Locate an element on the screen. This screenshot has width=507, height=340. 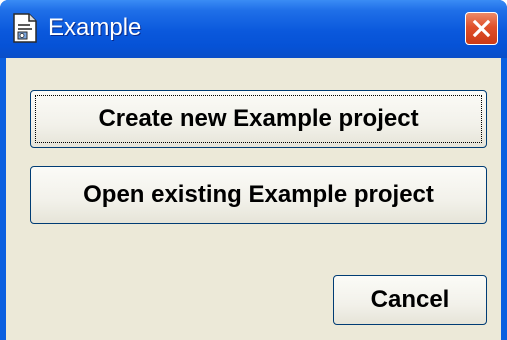
close-button is located at coordinates (481, 28).